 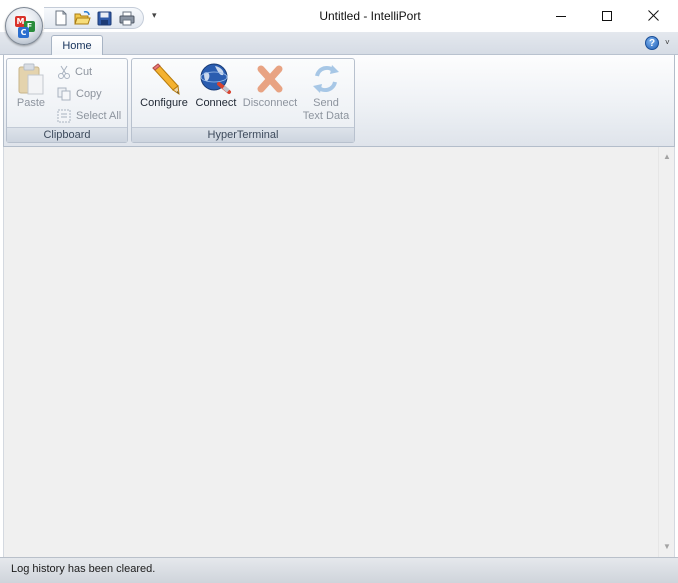 I want to click on save-button, so click(x=104, y=18).